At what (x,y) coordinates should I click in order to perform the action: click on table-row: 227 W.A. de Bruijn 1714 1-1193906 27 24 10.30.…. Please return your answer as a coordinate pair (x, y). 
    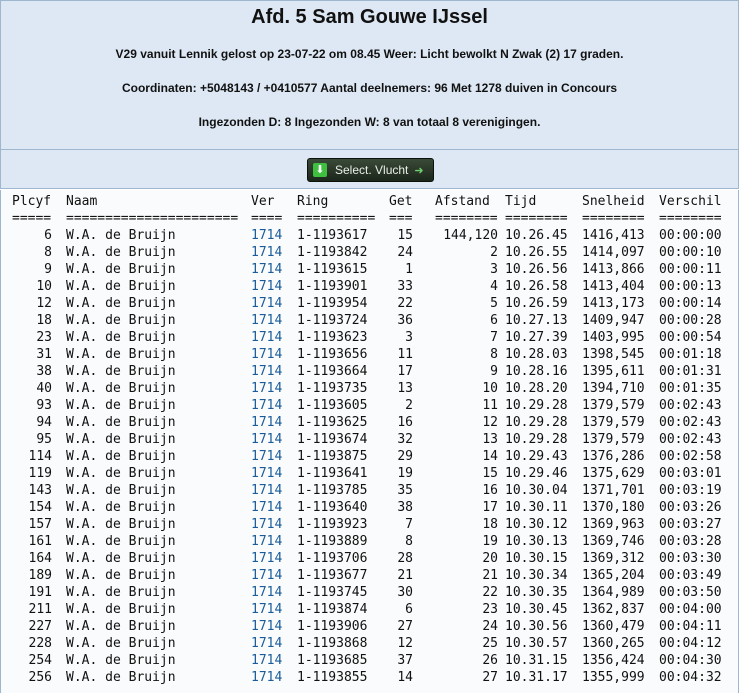
    Looking at the image, I should click on (369, 626).